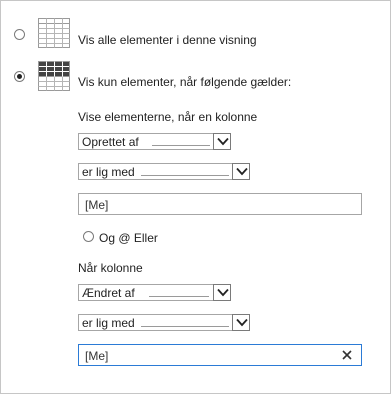  What do you see at coordinates (108, 323) in the screenshot?
I see `condition2-operator-value: er lig med` at bounding box center [108, 323].